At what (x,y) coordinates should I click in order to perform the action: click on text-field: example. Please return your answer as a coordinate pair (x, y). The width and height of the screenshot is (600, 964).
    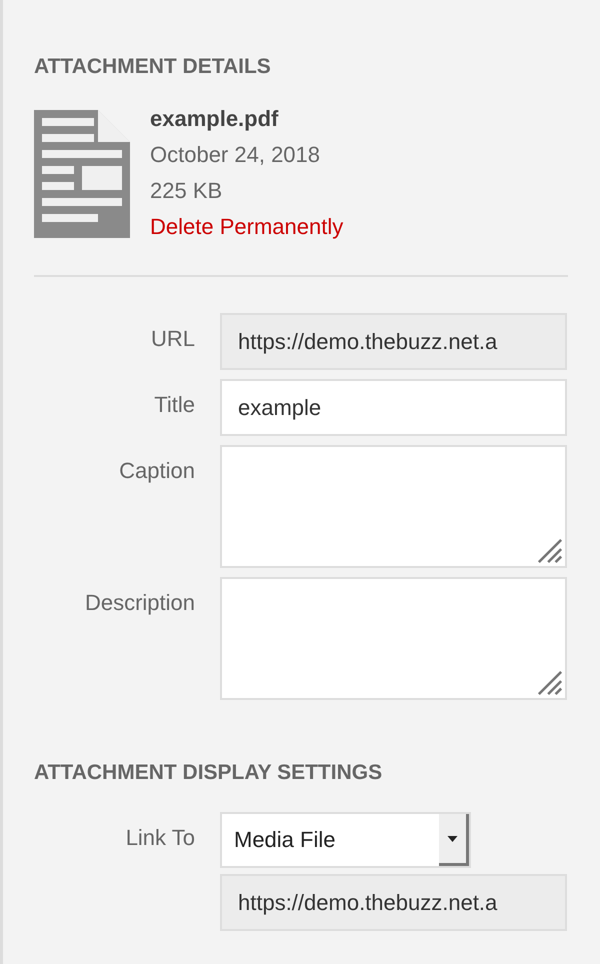
    Looking at the image, I should click on (393, 407).